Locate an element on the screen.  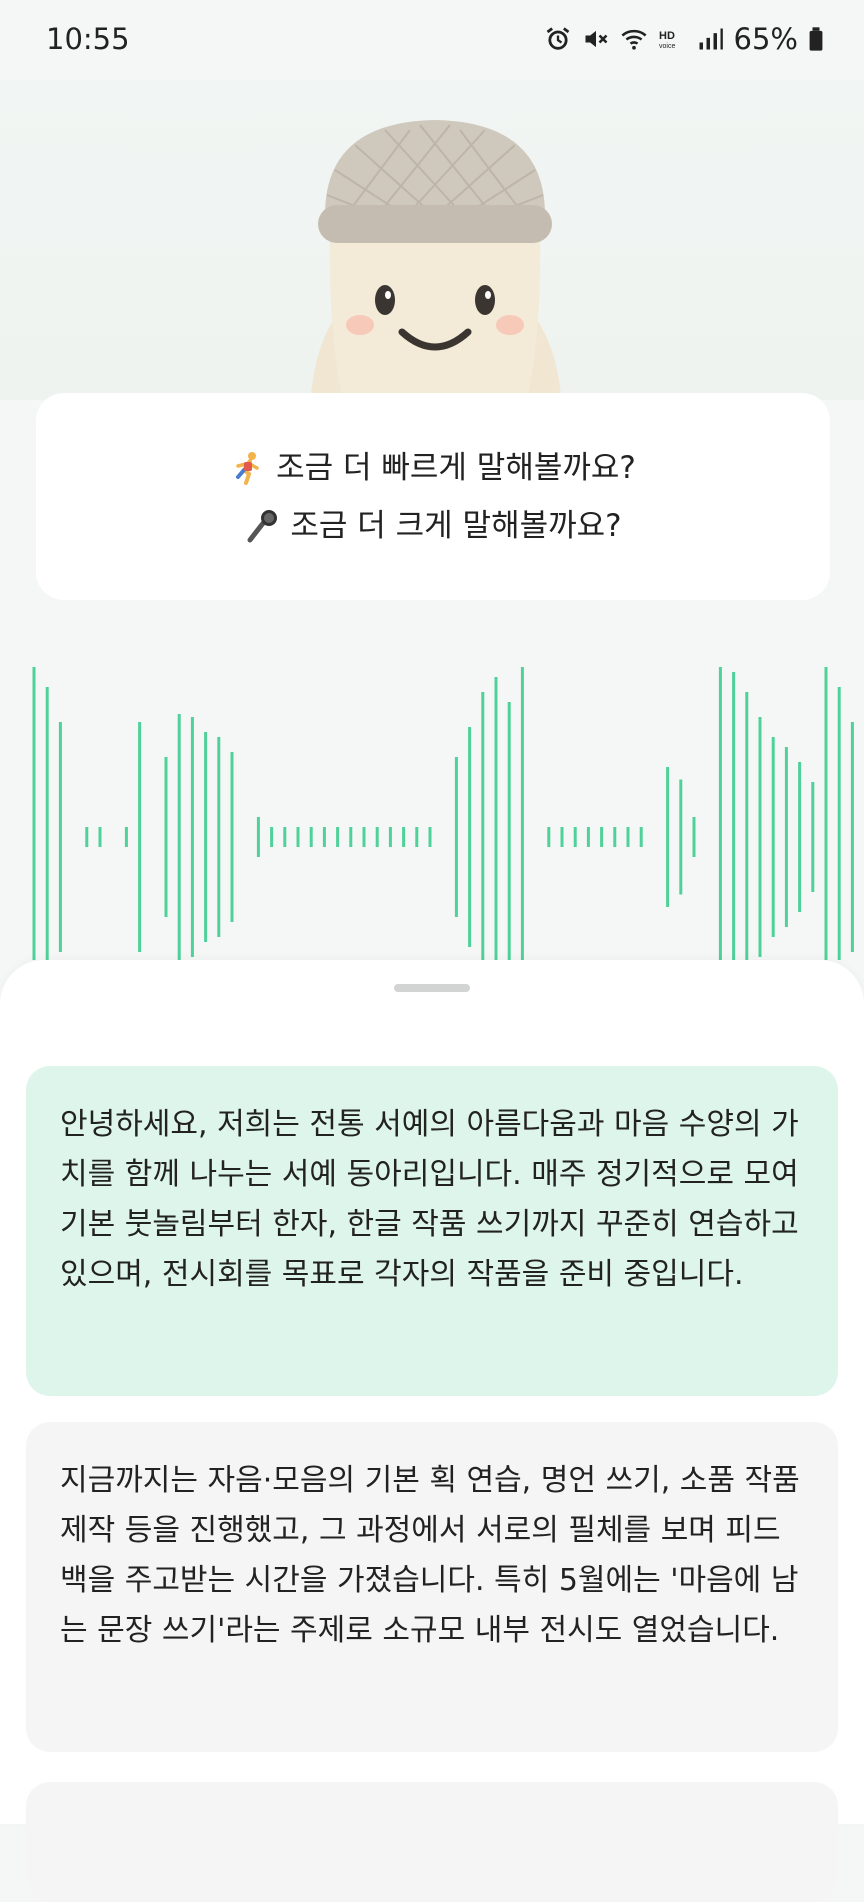
audio-waveform is located at coordinates (443, 813).